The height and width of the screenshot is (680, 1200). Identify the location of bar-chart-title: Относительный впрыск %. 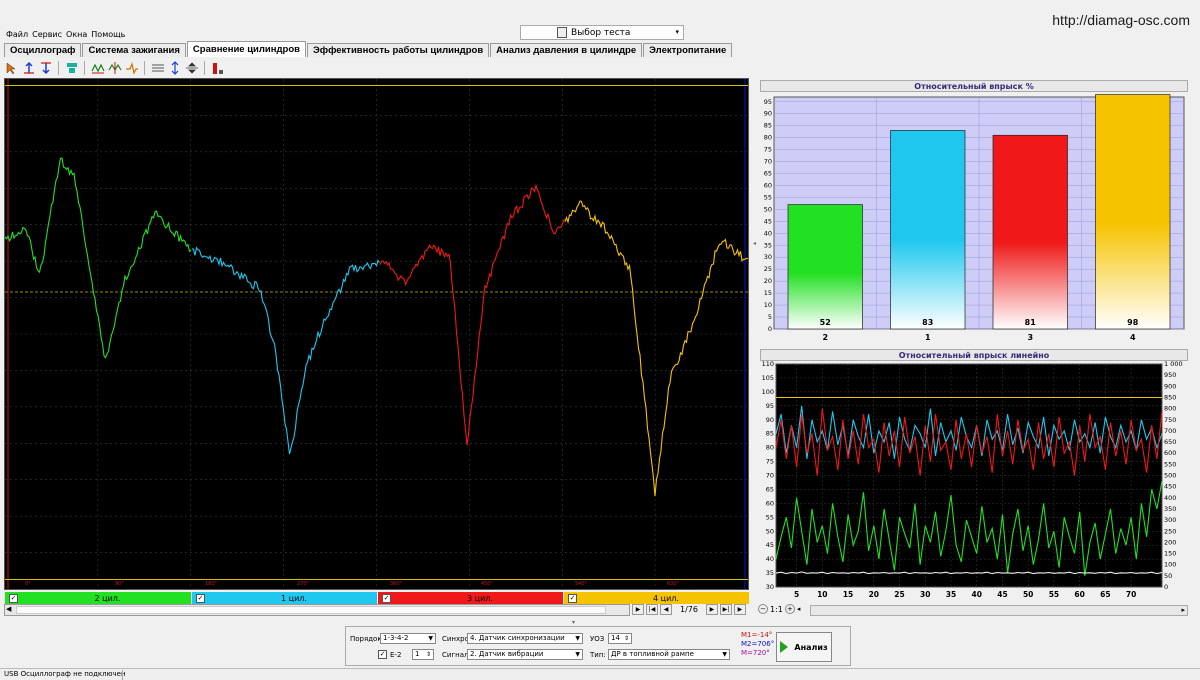
(974, 86).